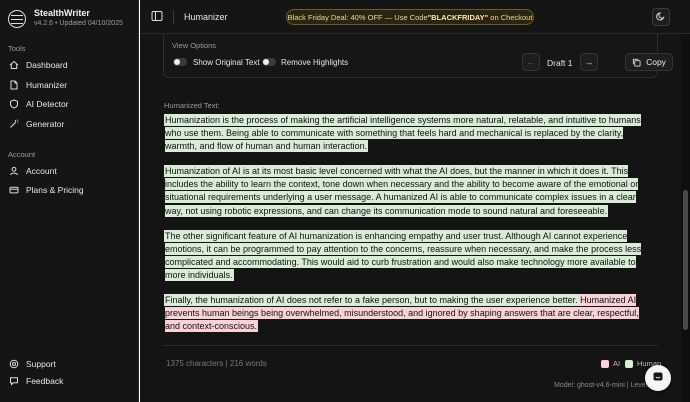  What do you see at coordinates (173, 17) in the screenshot?
I see `header-divider` at bounding box center [173, 17].